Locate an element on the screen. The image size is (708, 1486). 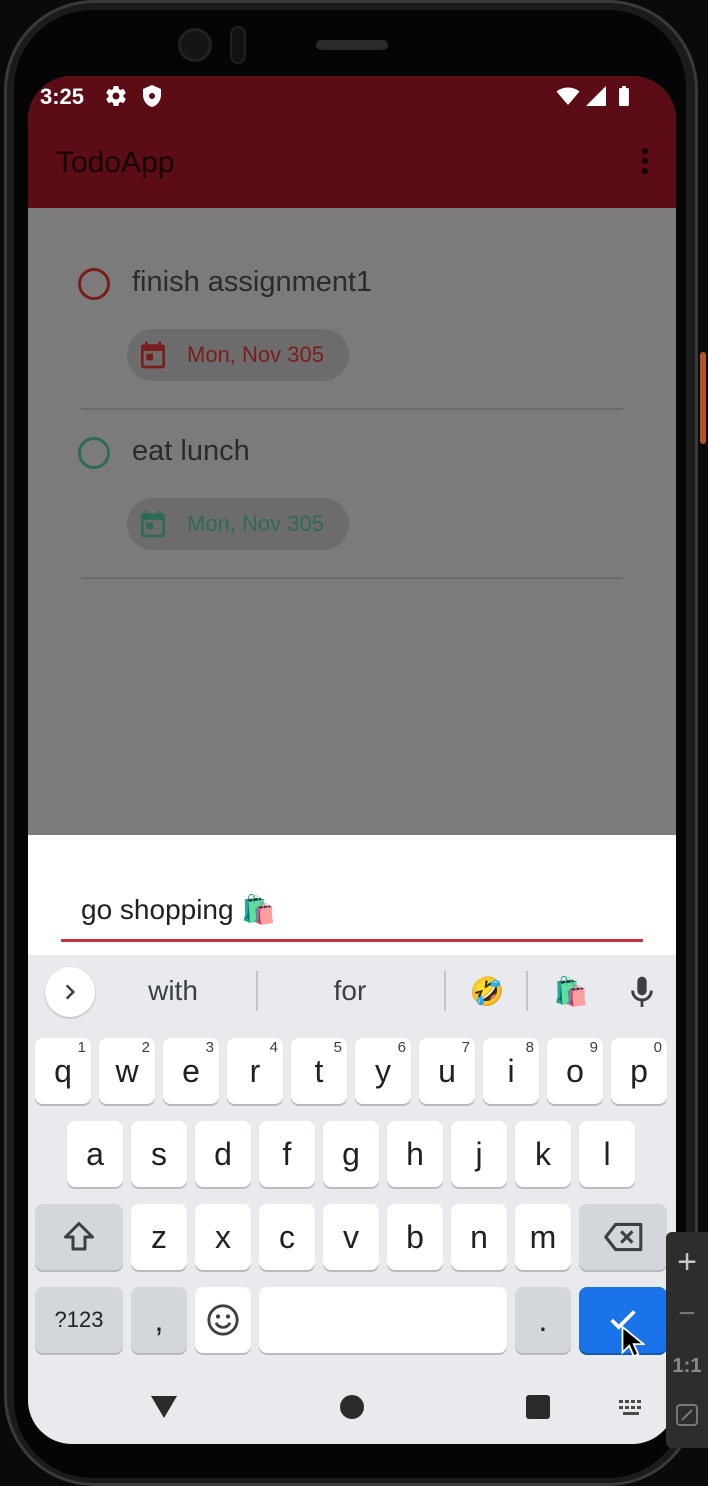
todo-title: eat lunch is located at coordinates (191, 451).